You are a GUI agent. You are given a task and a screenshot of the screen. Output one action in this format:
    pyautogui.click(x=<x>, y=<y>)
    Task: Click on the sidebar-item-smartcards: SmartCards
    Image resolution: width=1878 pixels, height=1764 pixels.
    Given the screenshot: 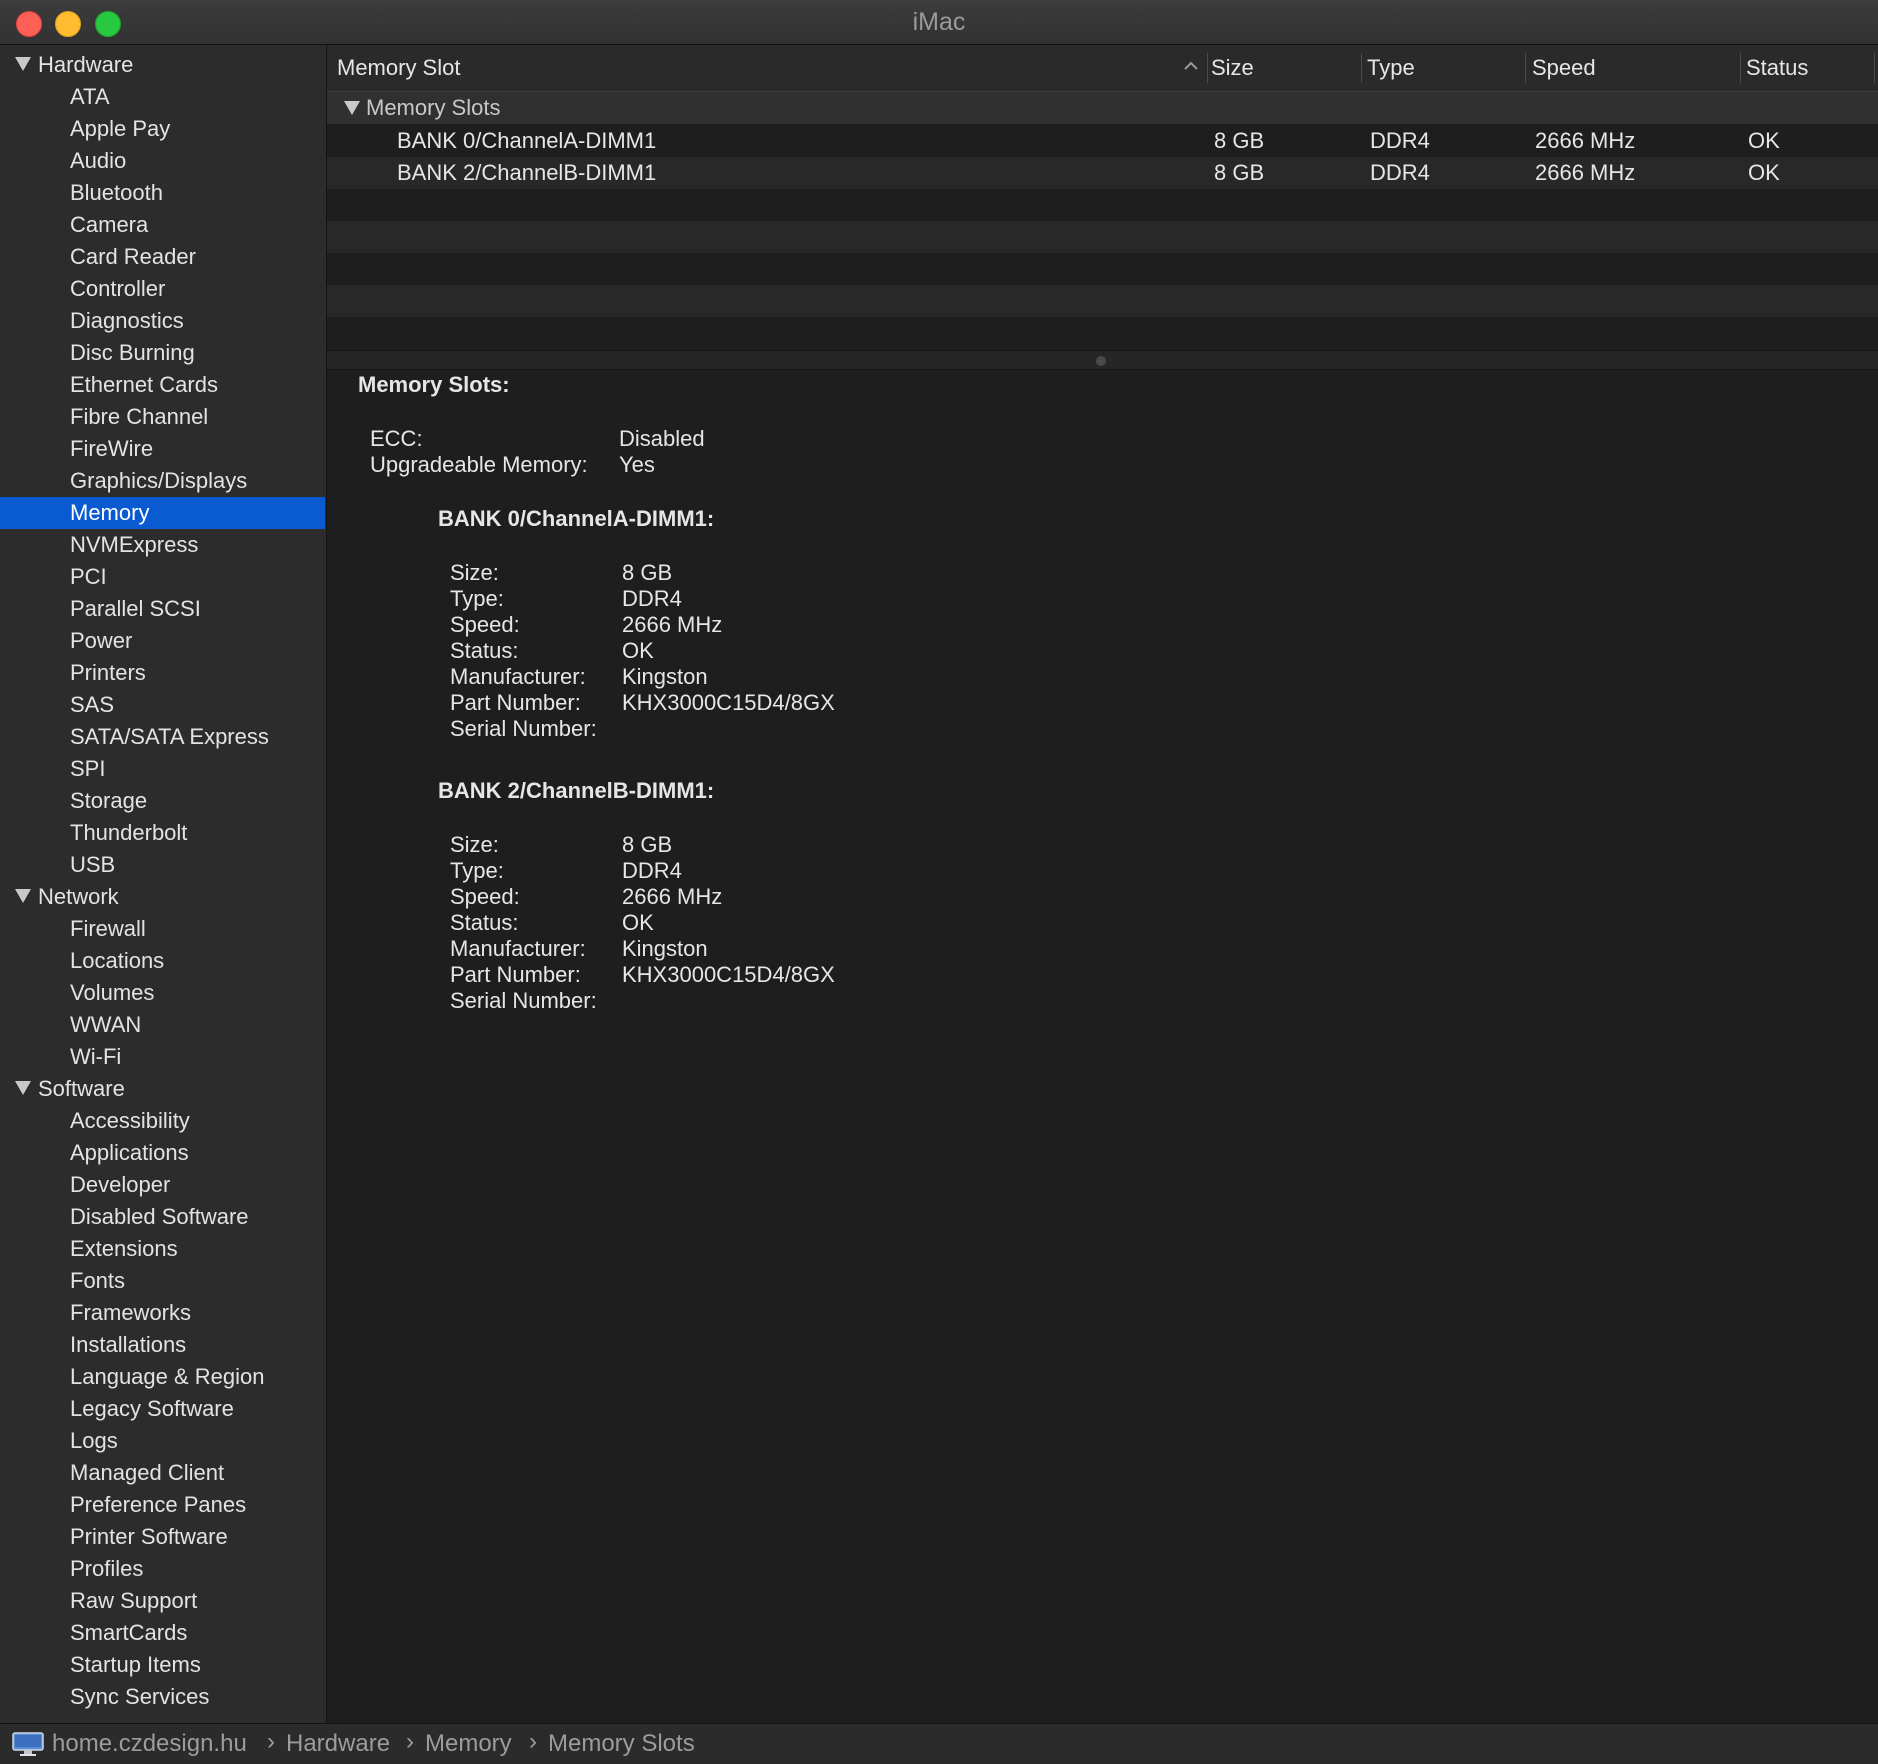 What is the action you would take?
    pyautogui.click(x=163, y=1633)
    